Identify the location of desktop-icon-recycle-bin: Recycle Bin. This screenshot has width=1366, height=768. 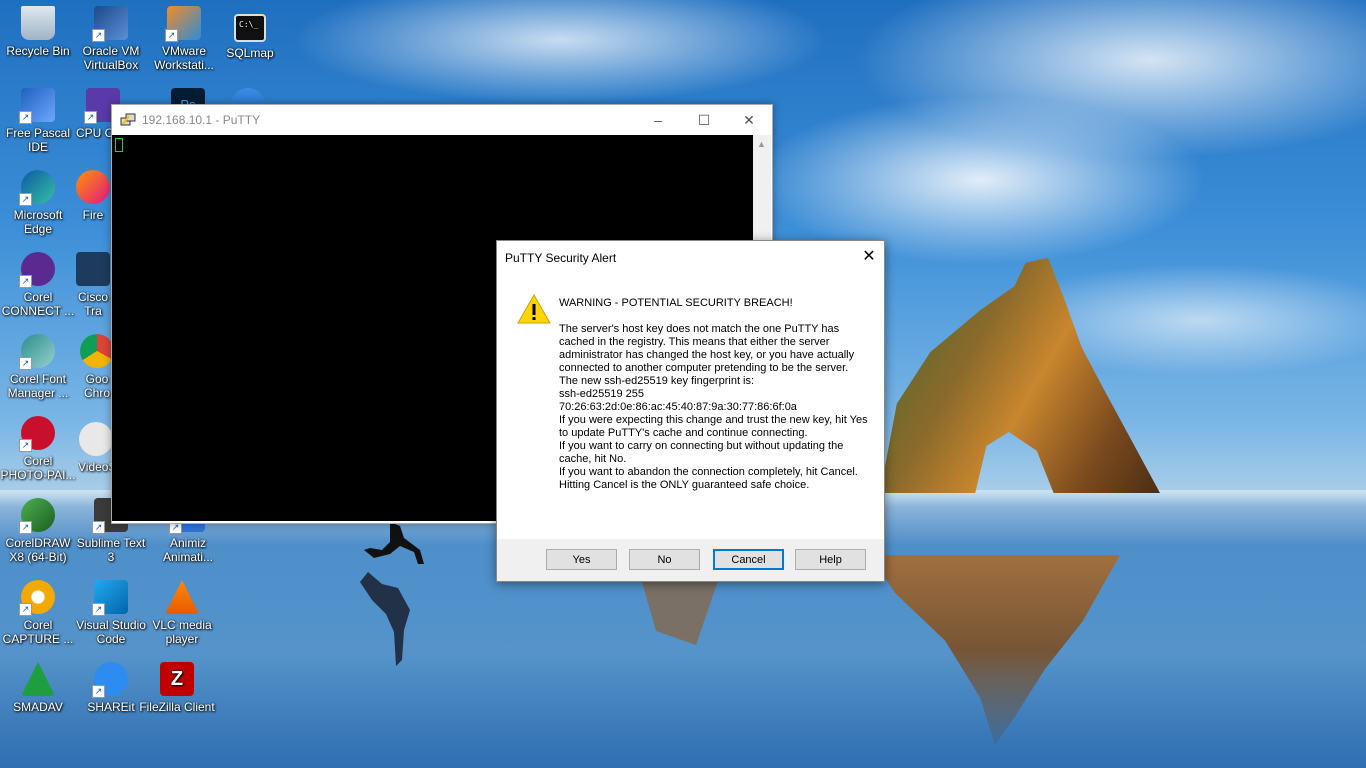
(38, 32).